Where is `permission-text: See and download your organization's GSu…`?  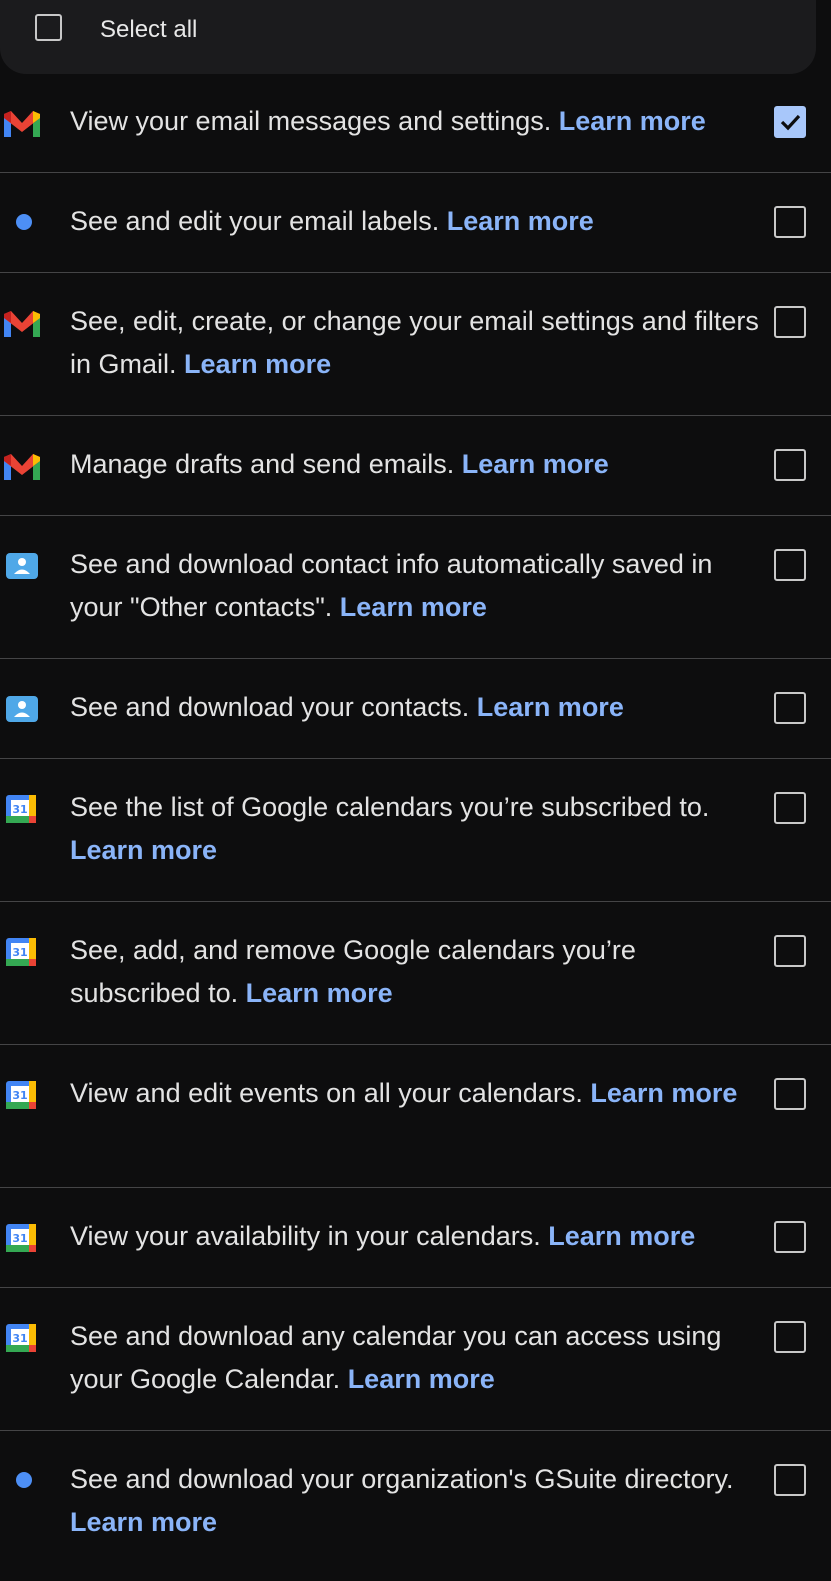
permission-text: See and download your organization's GSu… is located at coordinates (415, 1501).